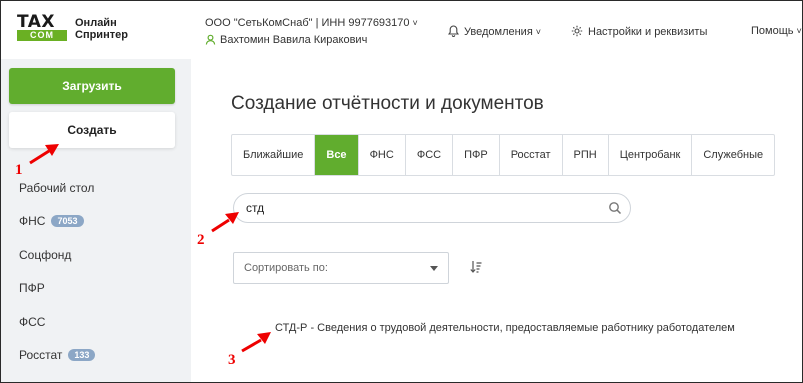 The height and width of the screenshot is (383, 803). What do you see at coordinates (648, 32) in the screenshot?
I see `settings-label: Настройки и реквизиты` at bounding box center [648, 32].